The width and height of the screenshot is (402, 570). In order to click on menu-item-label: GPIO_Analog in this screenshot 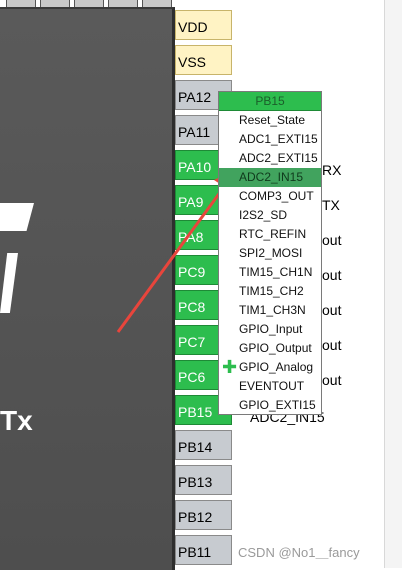, I will do `click(276, 367)`.